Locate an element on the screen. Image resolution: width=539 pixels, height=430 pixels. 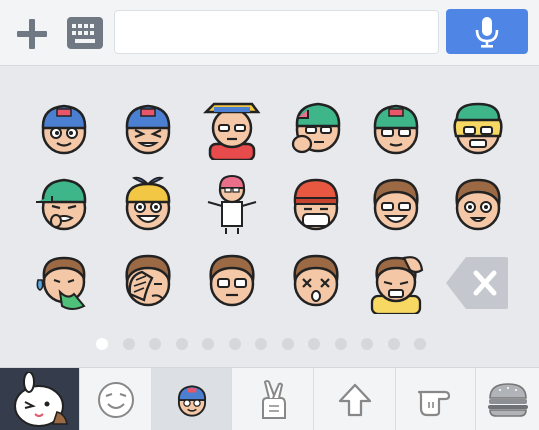
sticker-cap-boy-glasses-red-shirt is located at coordinates (232, 128).